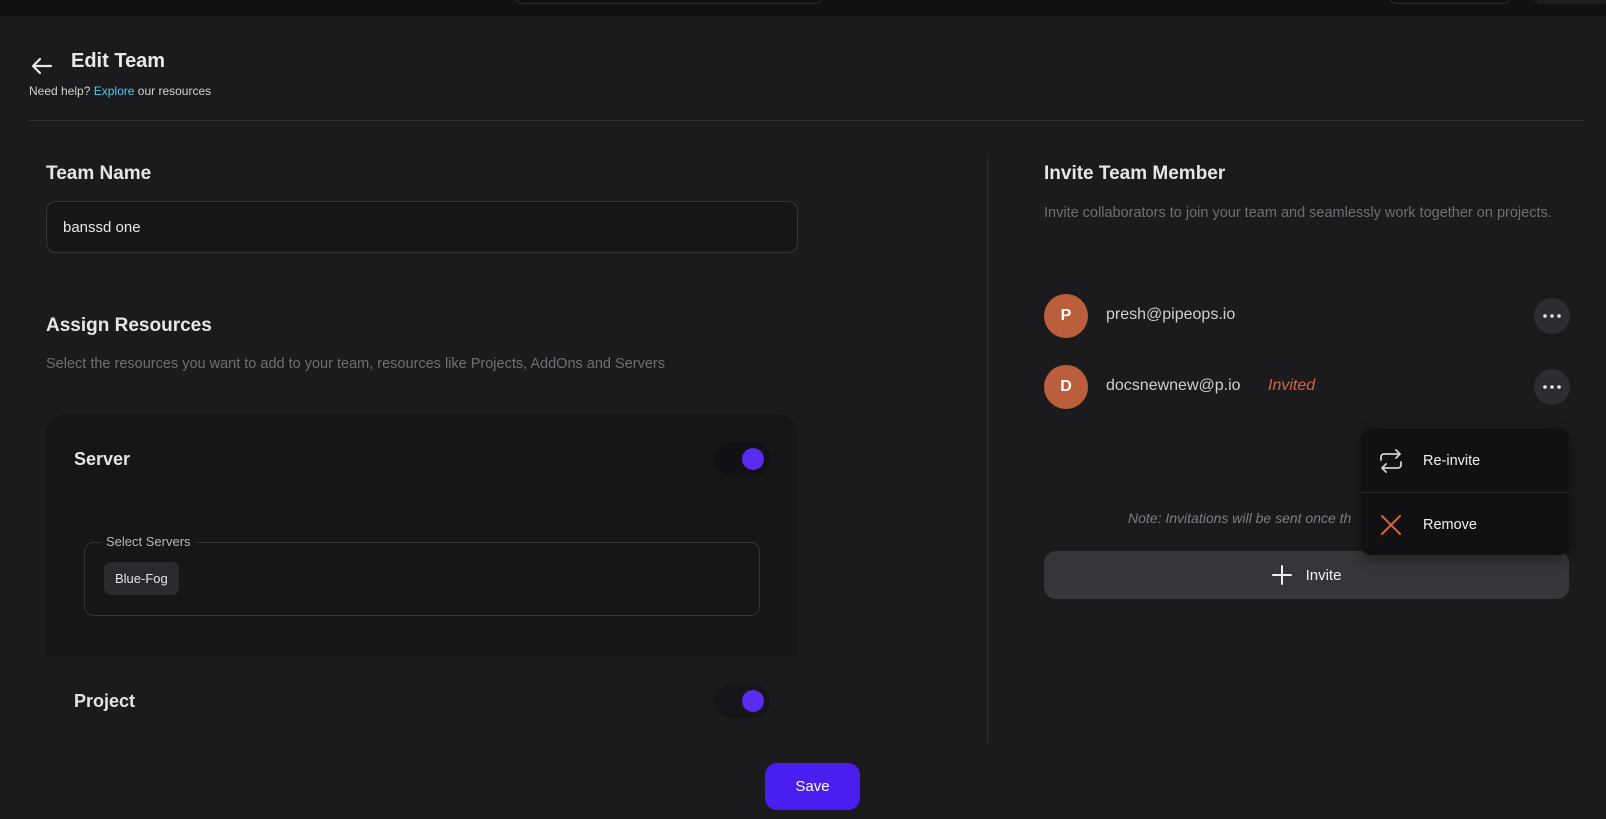 The height and width of the screenshot is (819, 1606). Describe the element at coordinates (102, 459) in the screenshot. I see `server-label: Server` at that location.